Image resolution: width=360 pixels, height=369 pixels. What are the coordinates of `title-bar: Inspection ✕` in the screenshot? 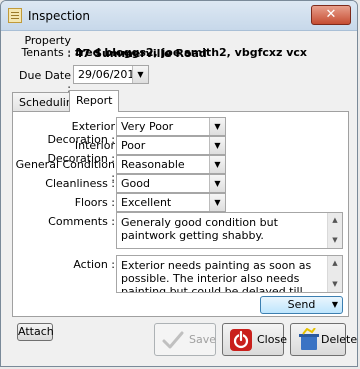 It's located at (179, 16).